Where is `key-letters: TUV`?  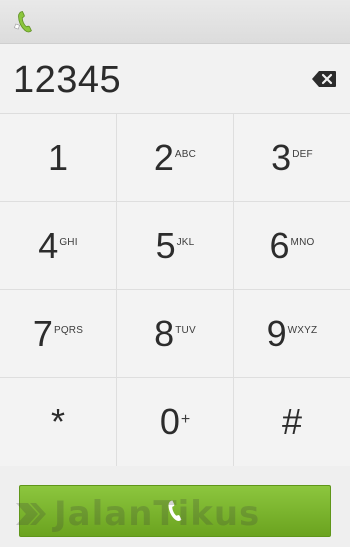
key-letters: TUV is located at coordinates (185, 330).